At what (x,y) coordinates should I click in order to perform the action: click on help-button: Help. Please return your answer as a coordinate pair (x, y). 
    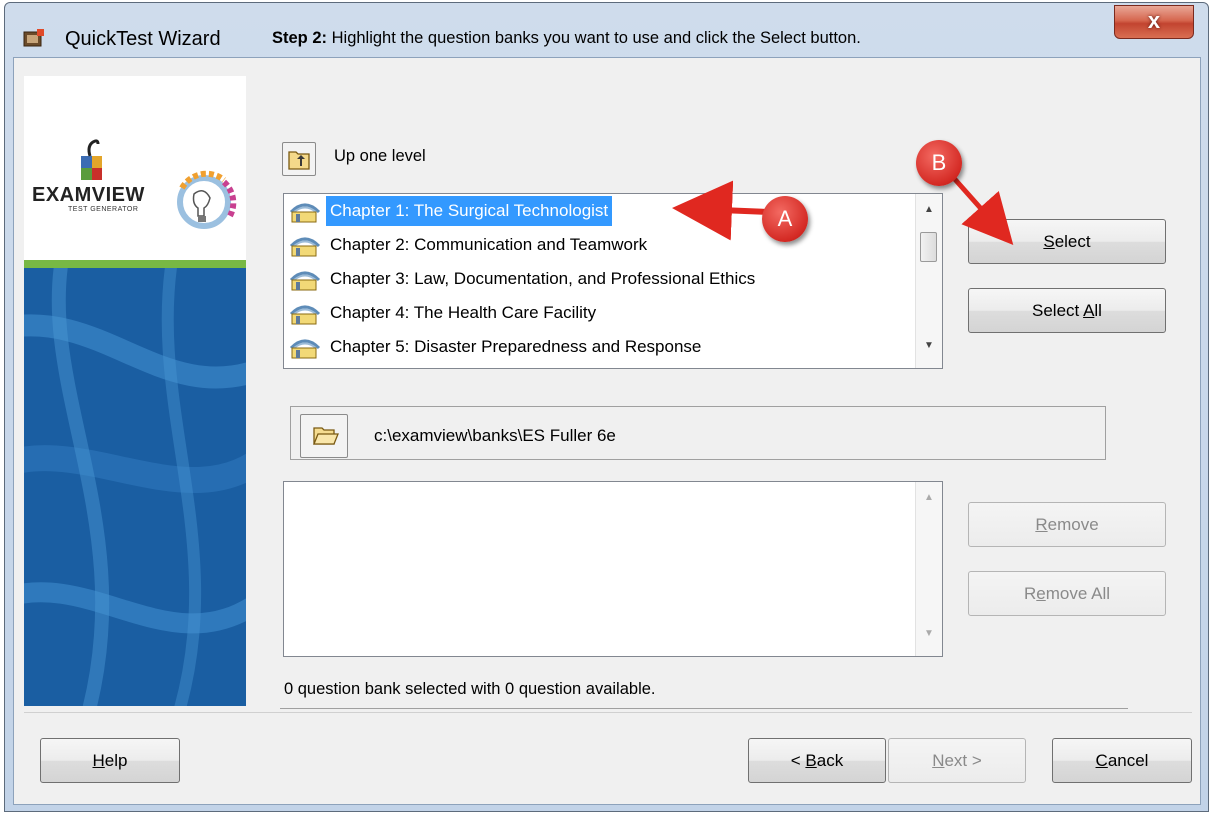
    Looking at the image, I should click on (110, 760).